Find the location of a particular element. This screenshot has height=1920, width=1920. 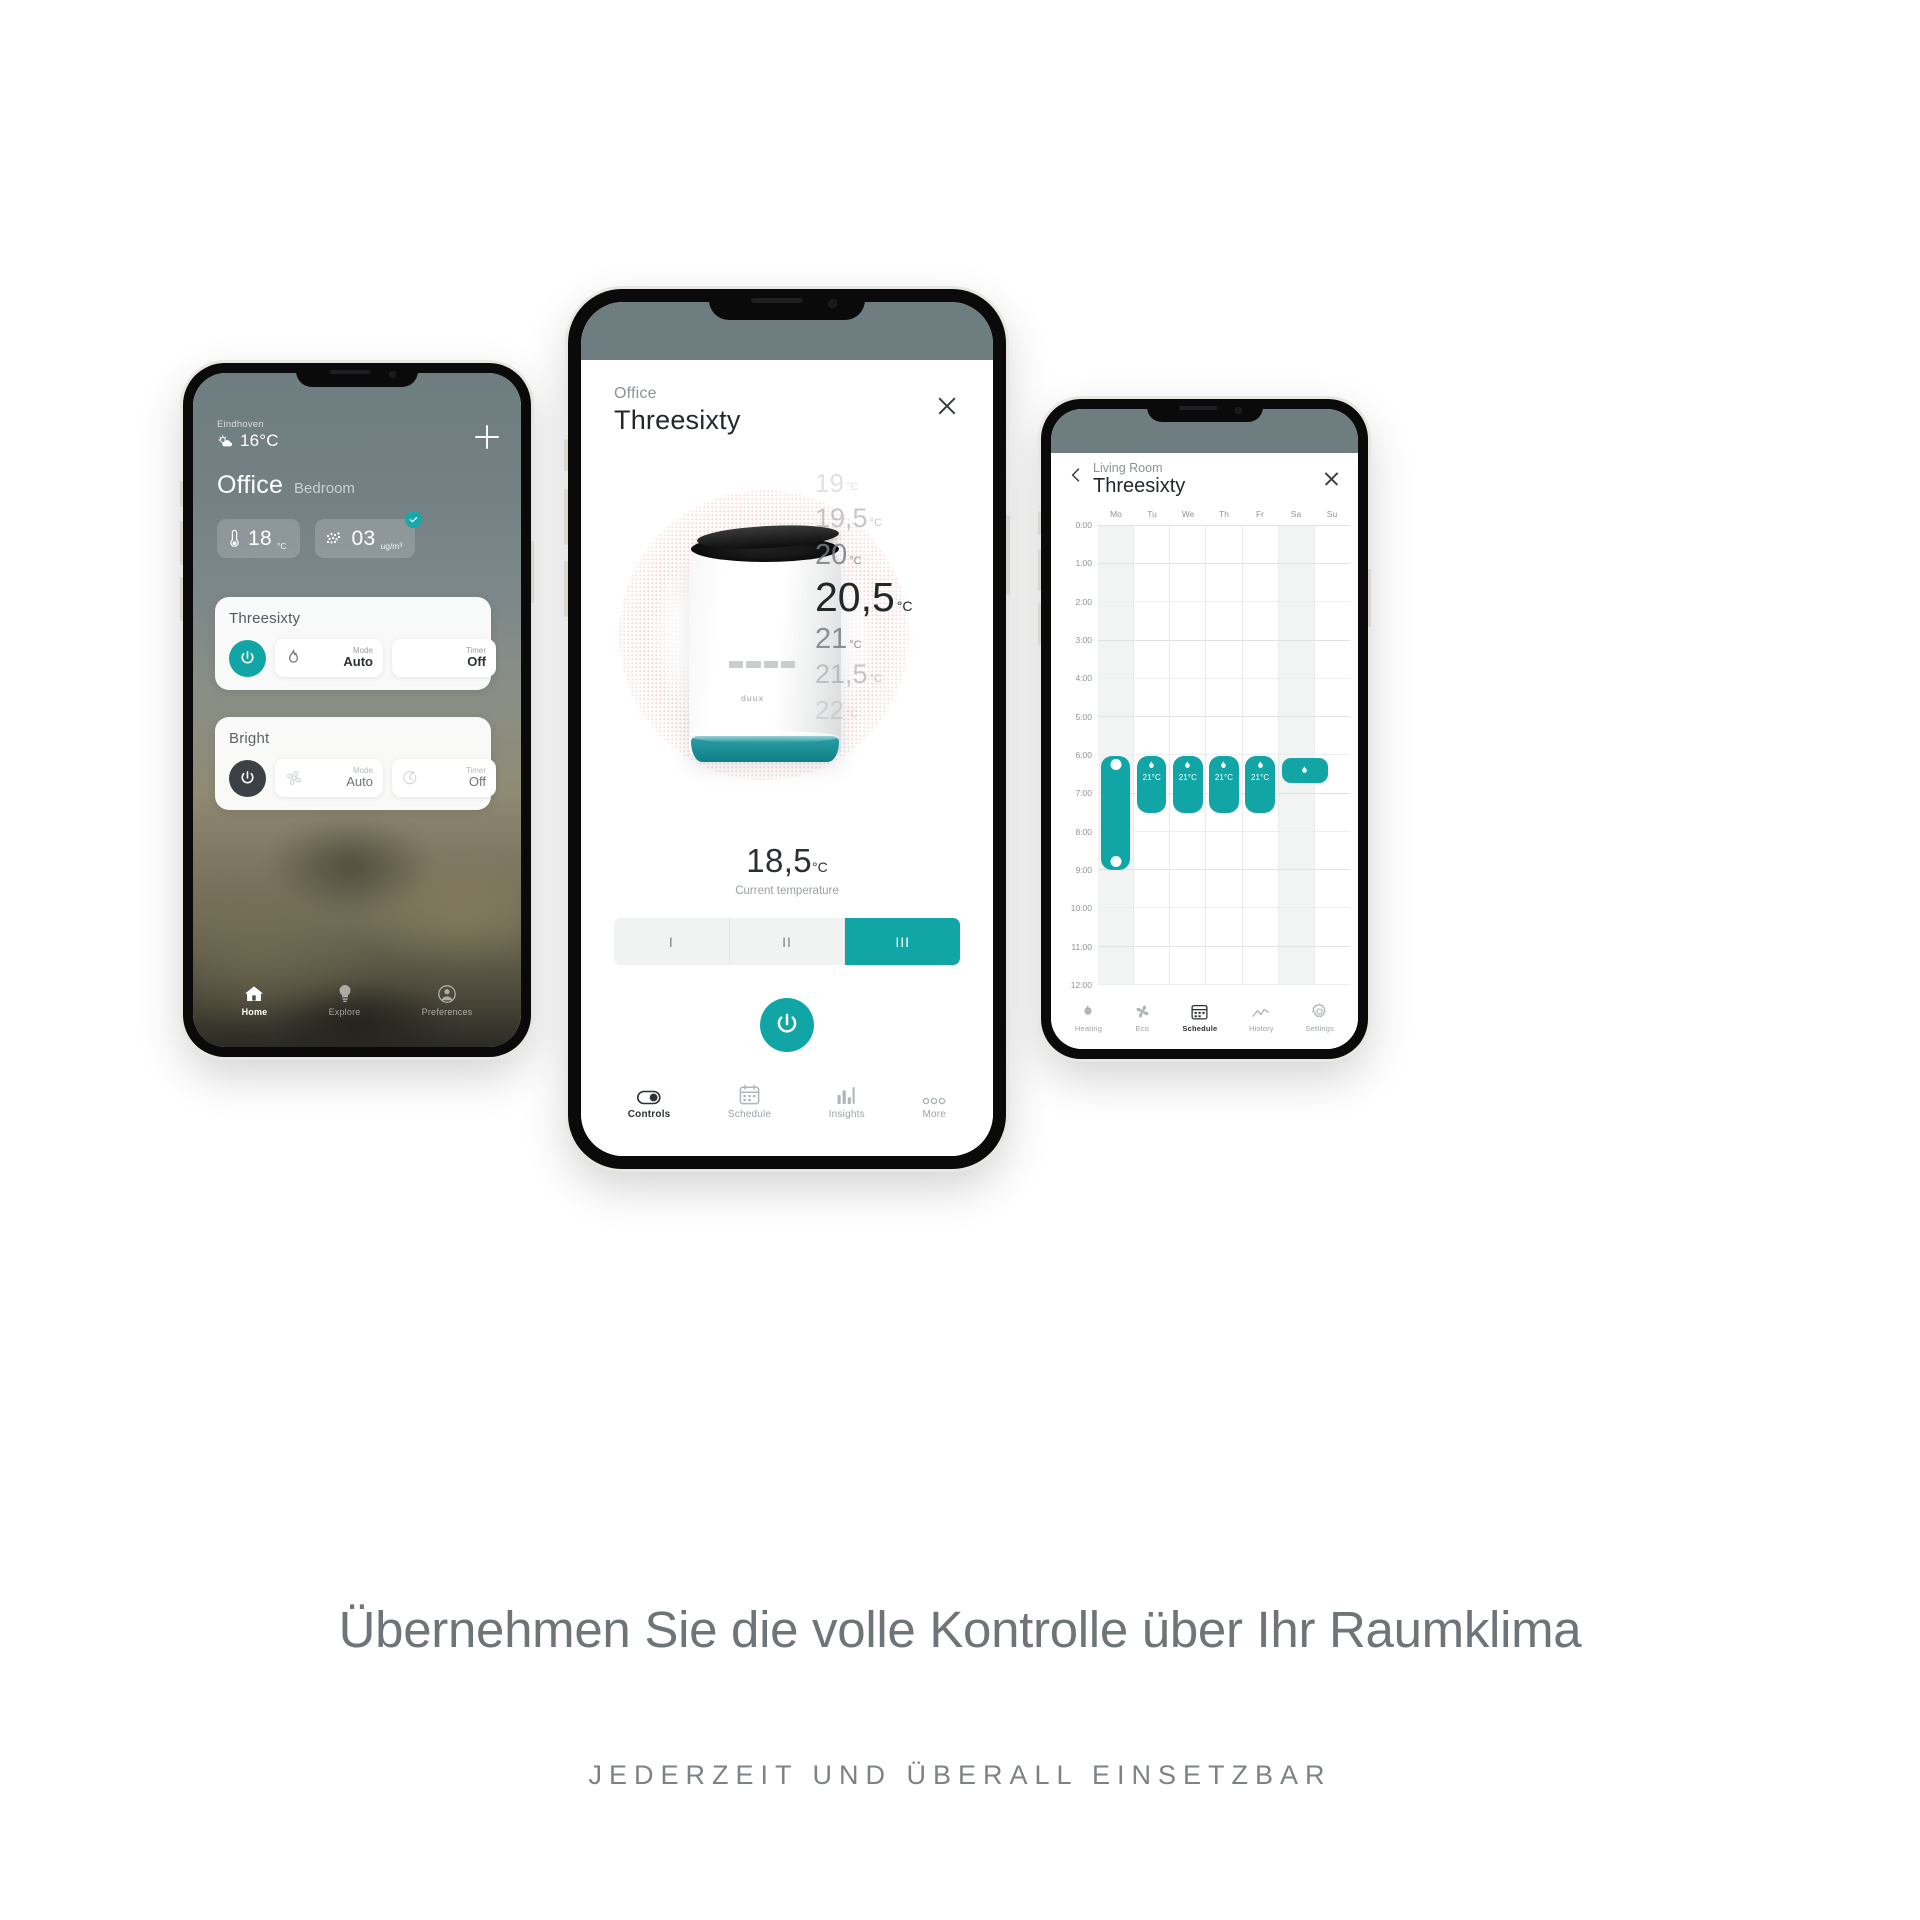

fan-speed-2: II is located at coordinates (787, 941).